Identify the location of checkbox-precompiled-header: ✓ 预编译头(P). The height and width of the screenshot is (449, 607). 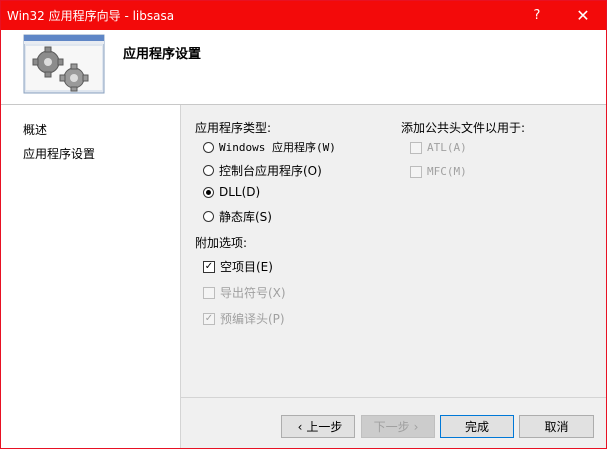
(244, 318).